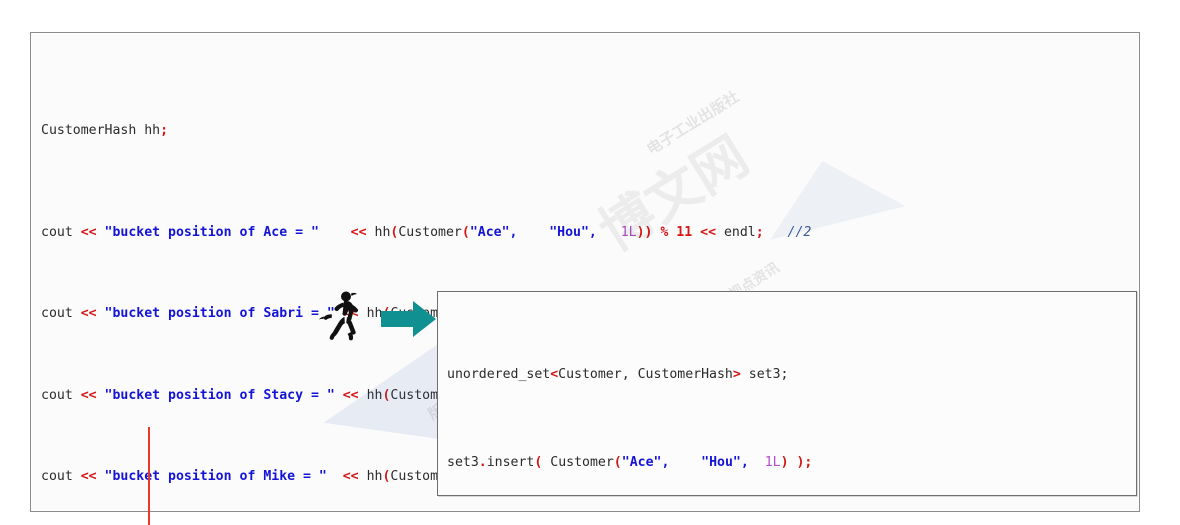 The width and height of the screenshot is (1180, 525). I want to click on code-line-declaration: CustomerHash hh;, so click(590, 131).